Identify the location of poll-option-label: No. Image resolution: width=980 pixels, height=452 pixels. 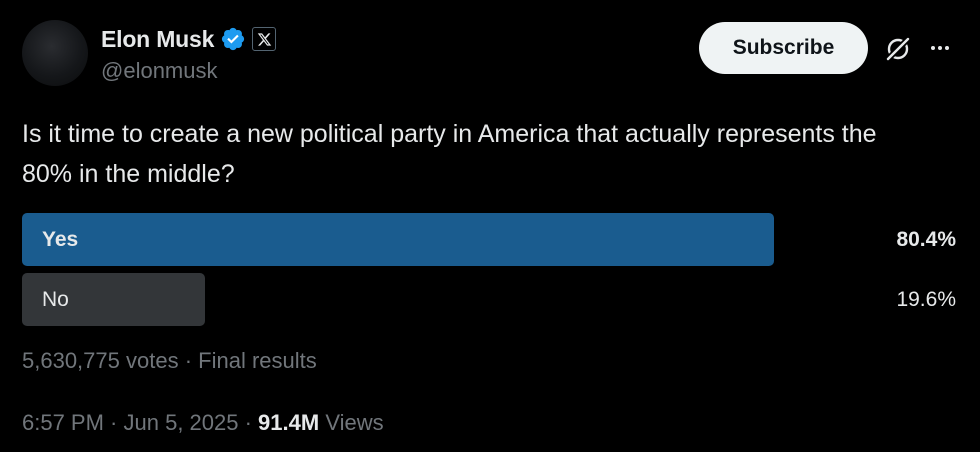
(55, 299).